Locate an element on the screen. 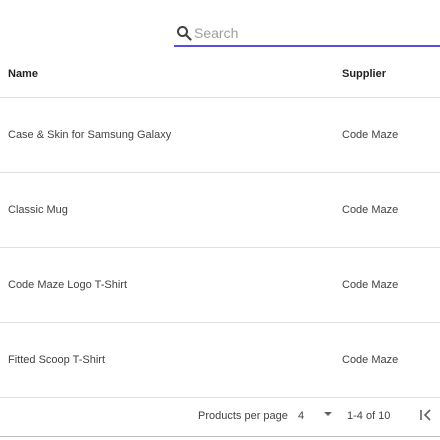 This screenshot has height=440, width=440. page-range-text: 1-4 of 10 is located at coordinates (369, 416).